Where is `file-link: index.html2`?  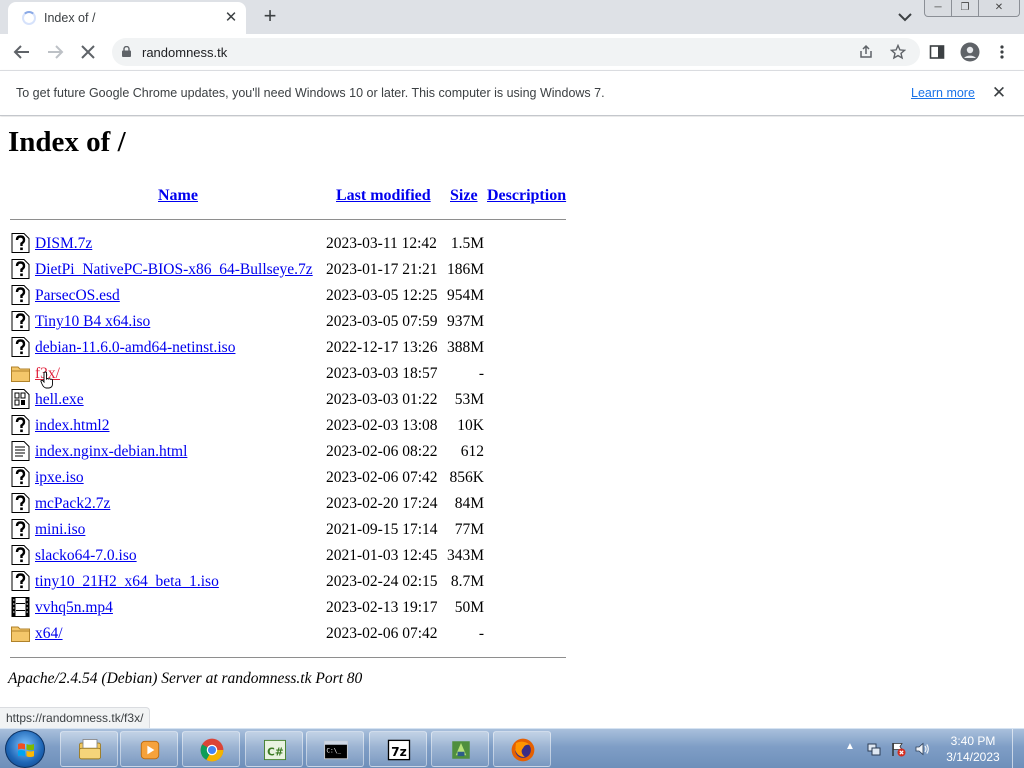 file-link: index.html2 is located at coordinates (72, 426).